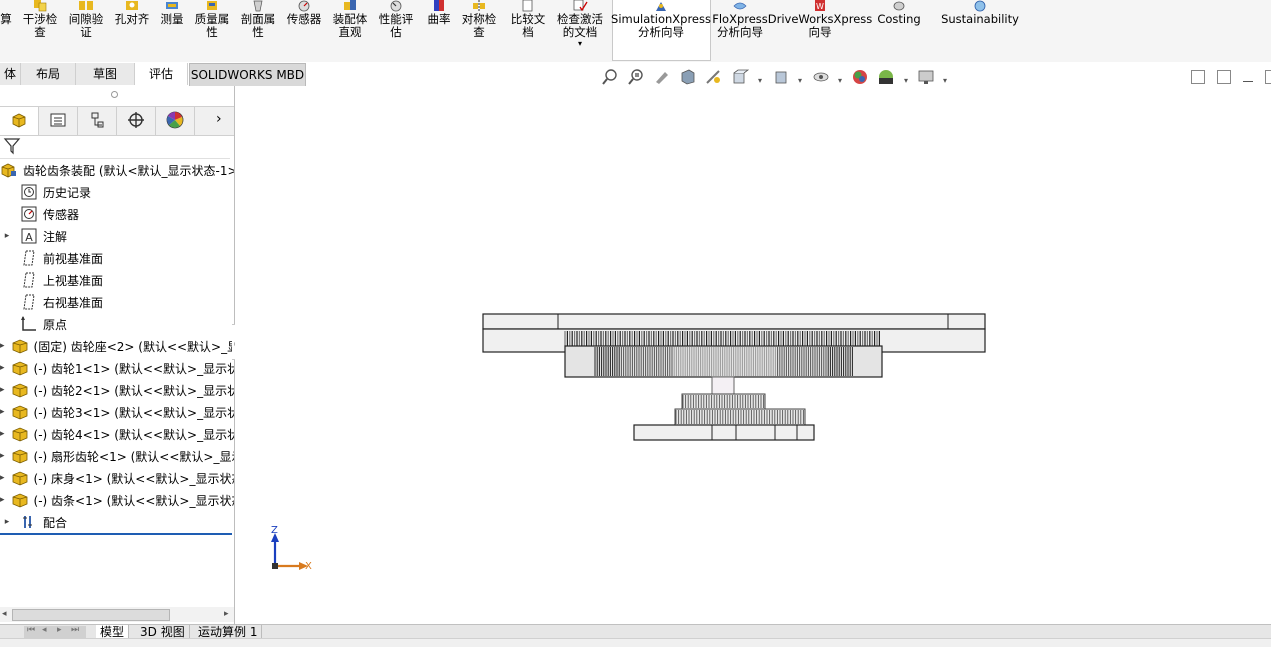 This screenshot has width=1271, height=647. What do you see at coordinates (40, 30) in the screenshot?
I see `interference-check-button: 干涉检 查` at bounding box center [40, 30].